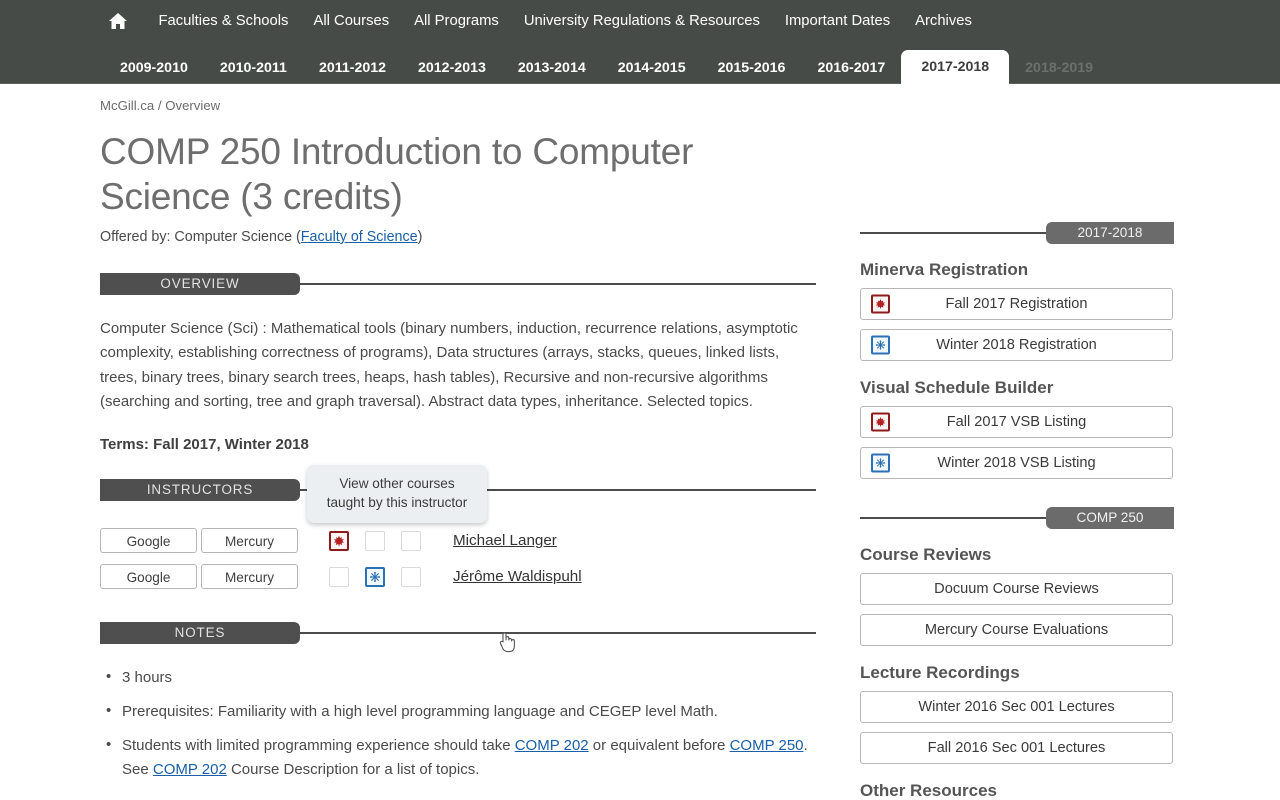  I want to click on sidebar-button-fall-2017-vsb-listing: Fall 2017 VSB Listing, so click(1016, 422).